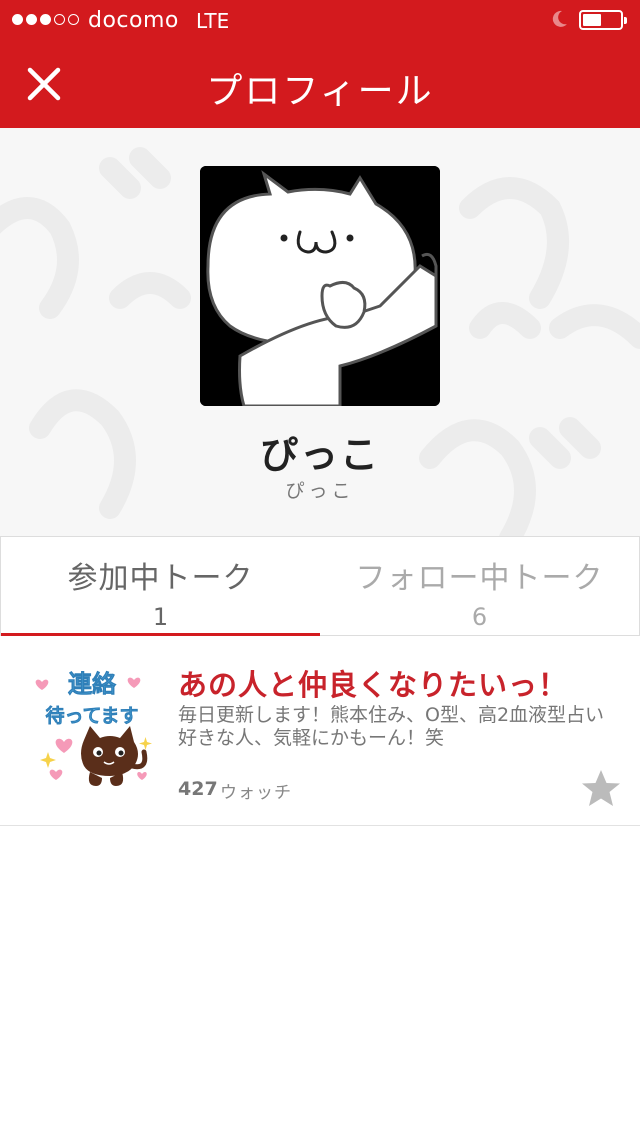 Image resolution: width=640 pixels, height=1136 pixels. Describe the element at coordinates (592, 20) in the screenshot. I see `battery-fill` at that location.